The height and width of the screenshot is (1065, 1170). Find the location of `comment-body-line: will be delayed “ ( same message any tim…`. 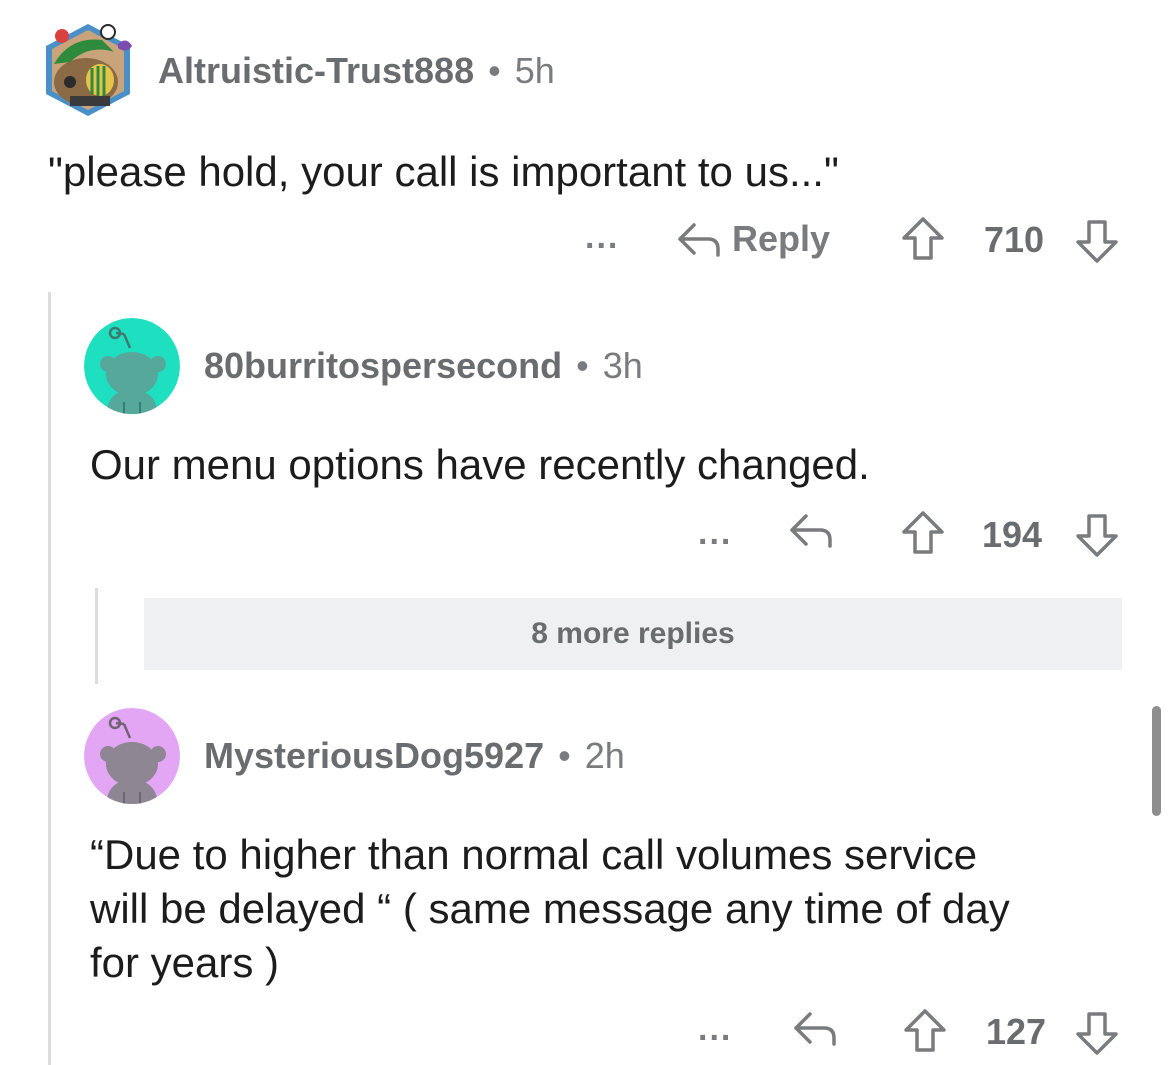

comment-body-line: will be delayed “ ( same message any tim… is located at coordinates (550, 908).